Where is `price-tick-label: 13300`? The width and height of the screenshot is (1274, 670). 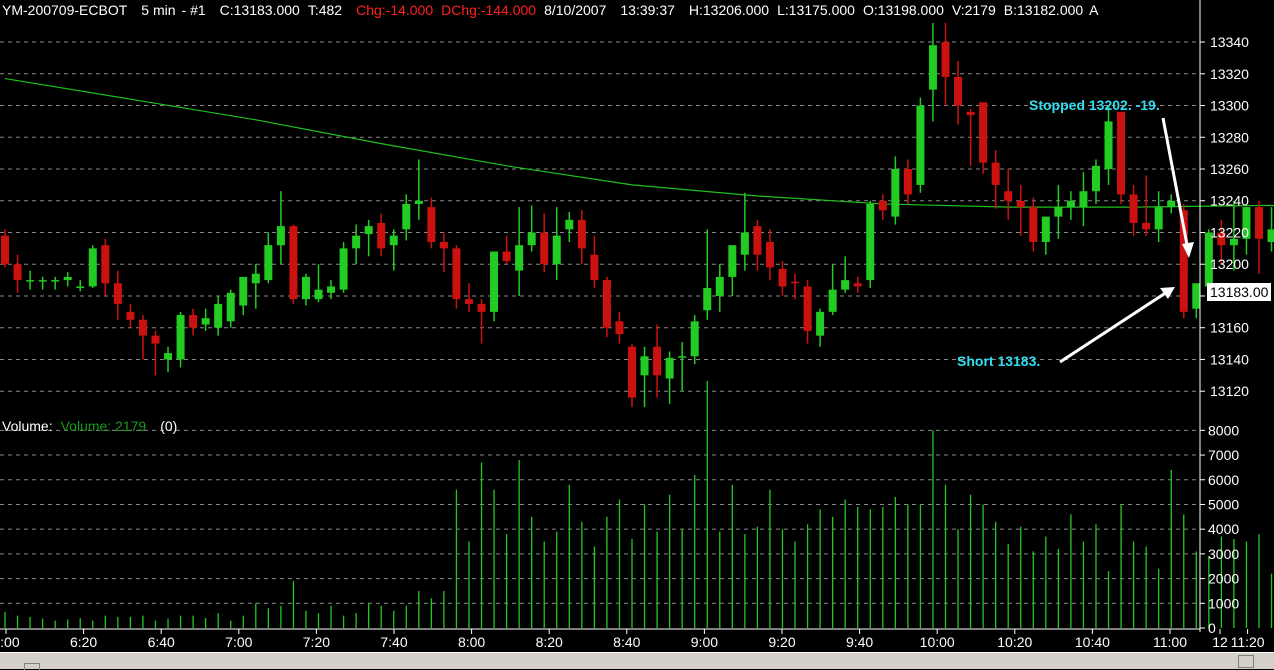 price-tick-label: 13300 is located at coordinates (1229, 106).